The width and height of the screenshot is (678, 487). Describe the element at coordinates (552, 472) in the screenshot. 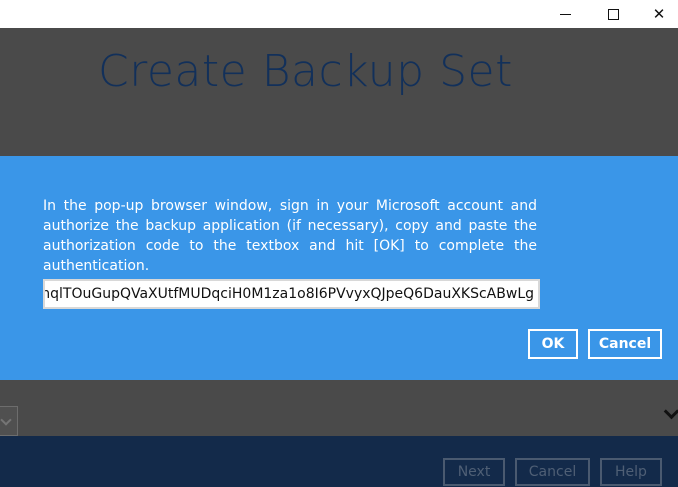

I see `footer-cancel-button: Cancel` at that location.